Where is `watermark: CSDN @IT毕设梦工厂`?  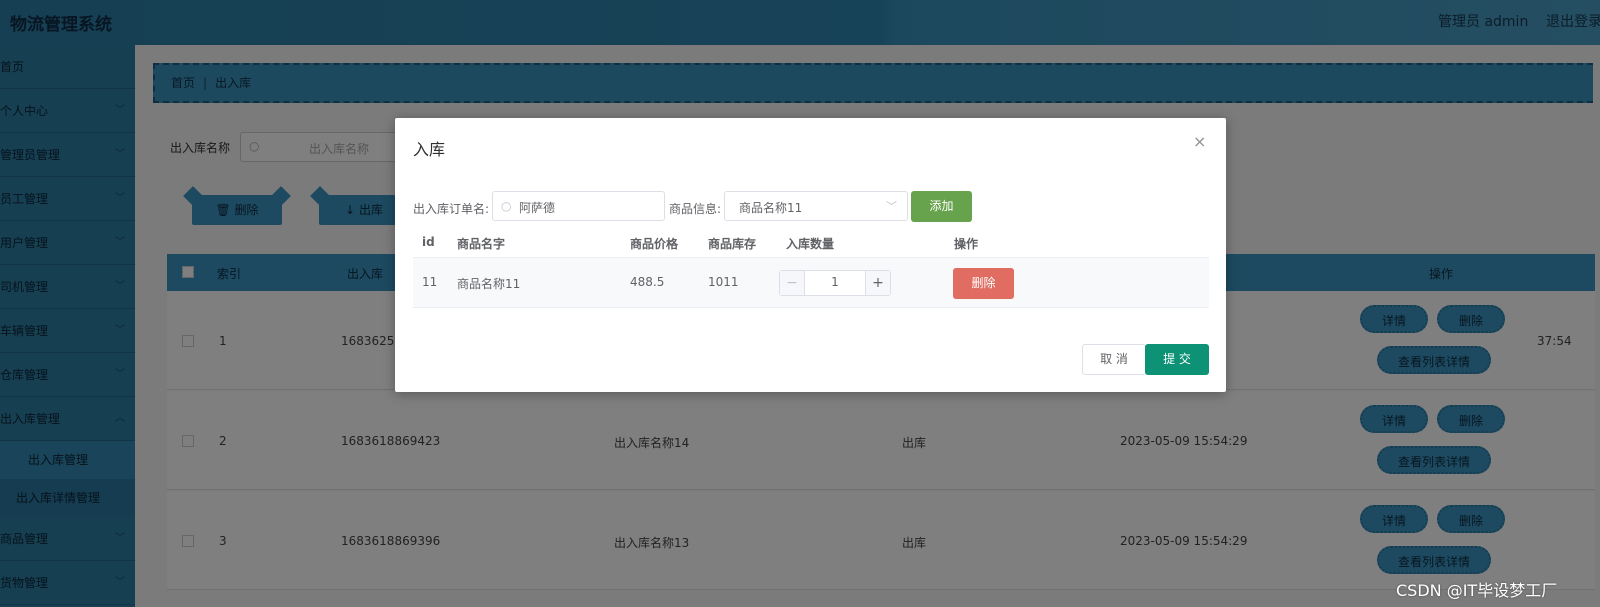
watermark: CSDN @IT毕设梦工厂 is located at coordinates (1477, 590).